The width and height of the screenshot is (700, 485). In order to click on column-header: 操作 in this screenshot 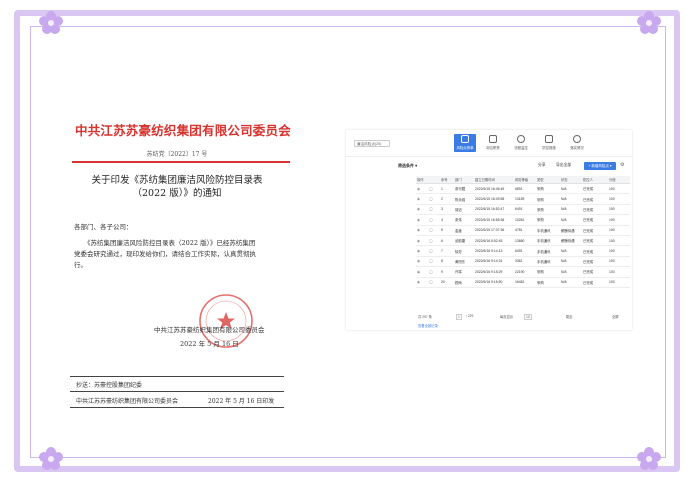, I will do `click(422, 180)`.